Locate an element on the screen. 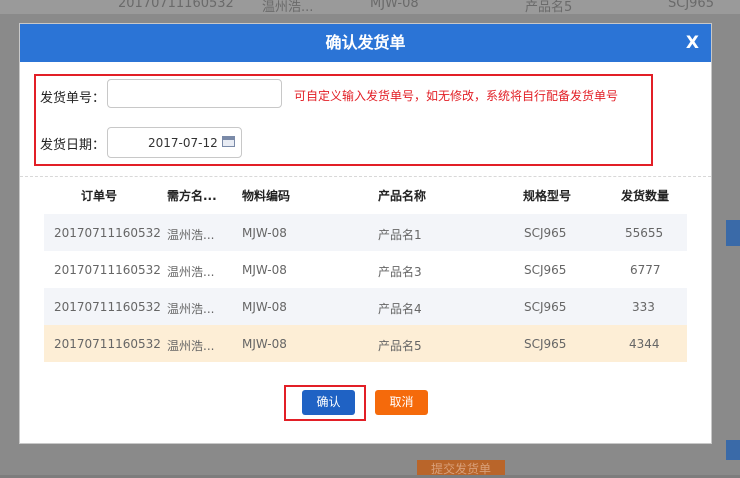  shipment-date-value: 2017-07-12 is located at coordinates (183, 143).